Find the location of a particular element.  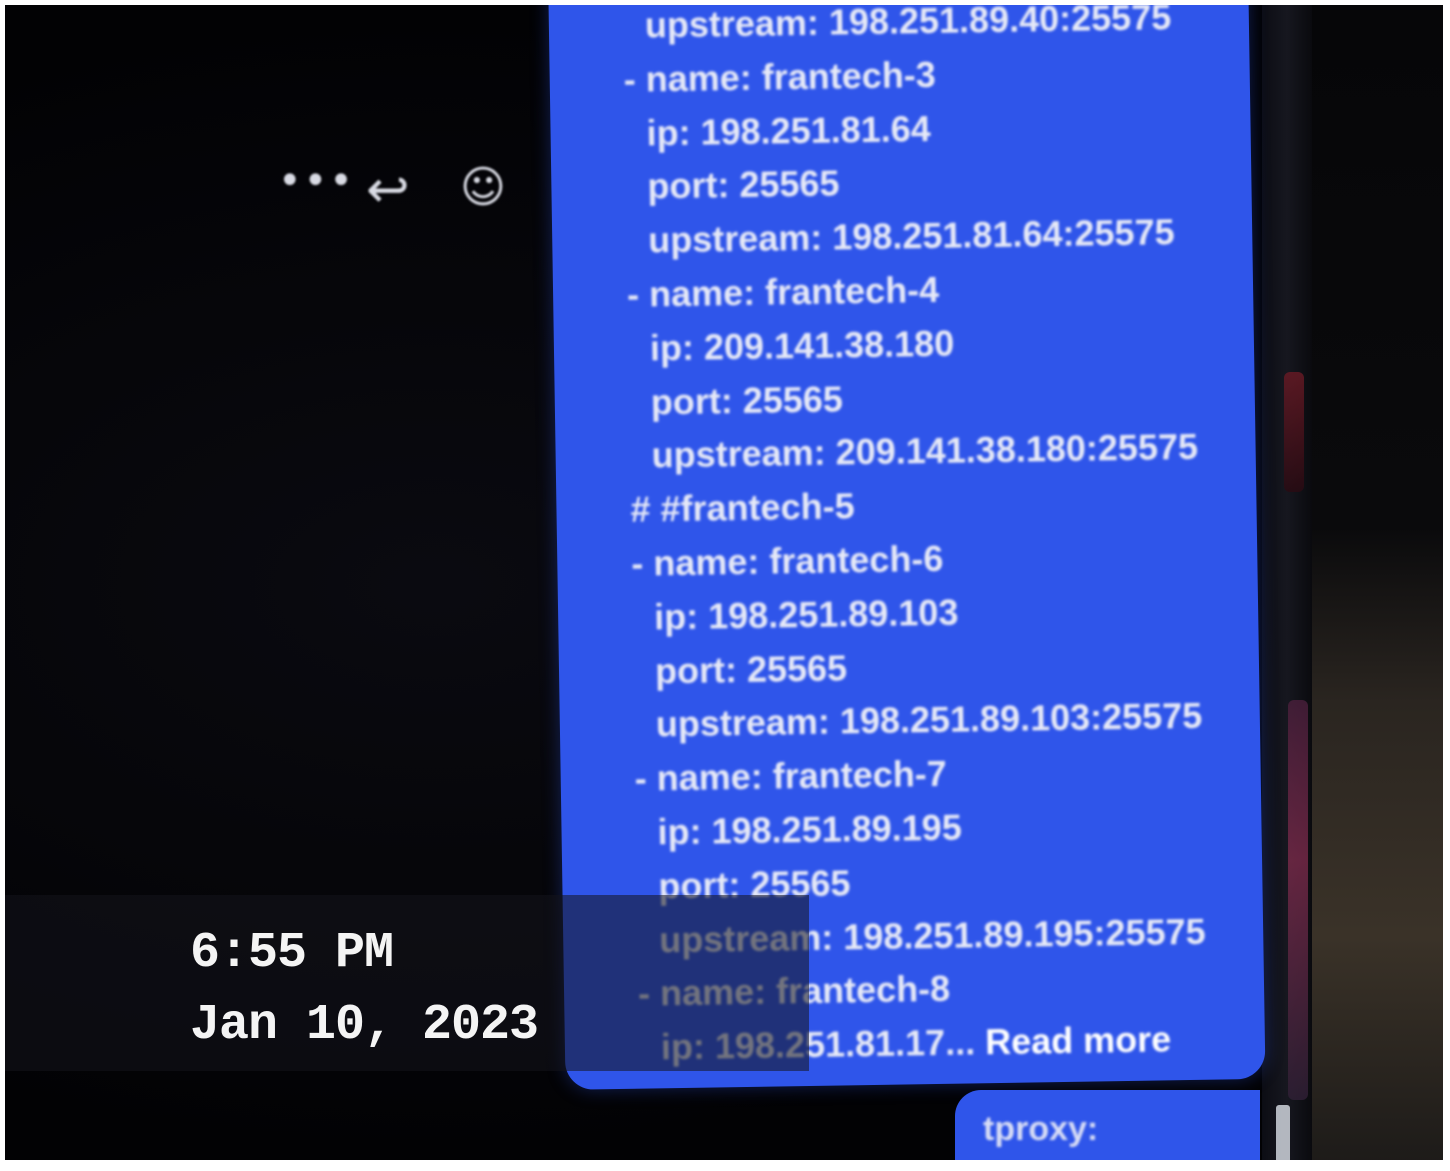

reply-icon: ↩ is located at coordinates (388, 190).